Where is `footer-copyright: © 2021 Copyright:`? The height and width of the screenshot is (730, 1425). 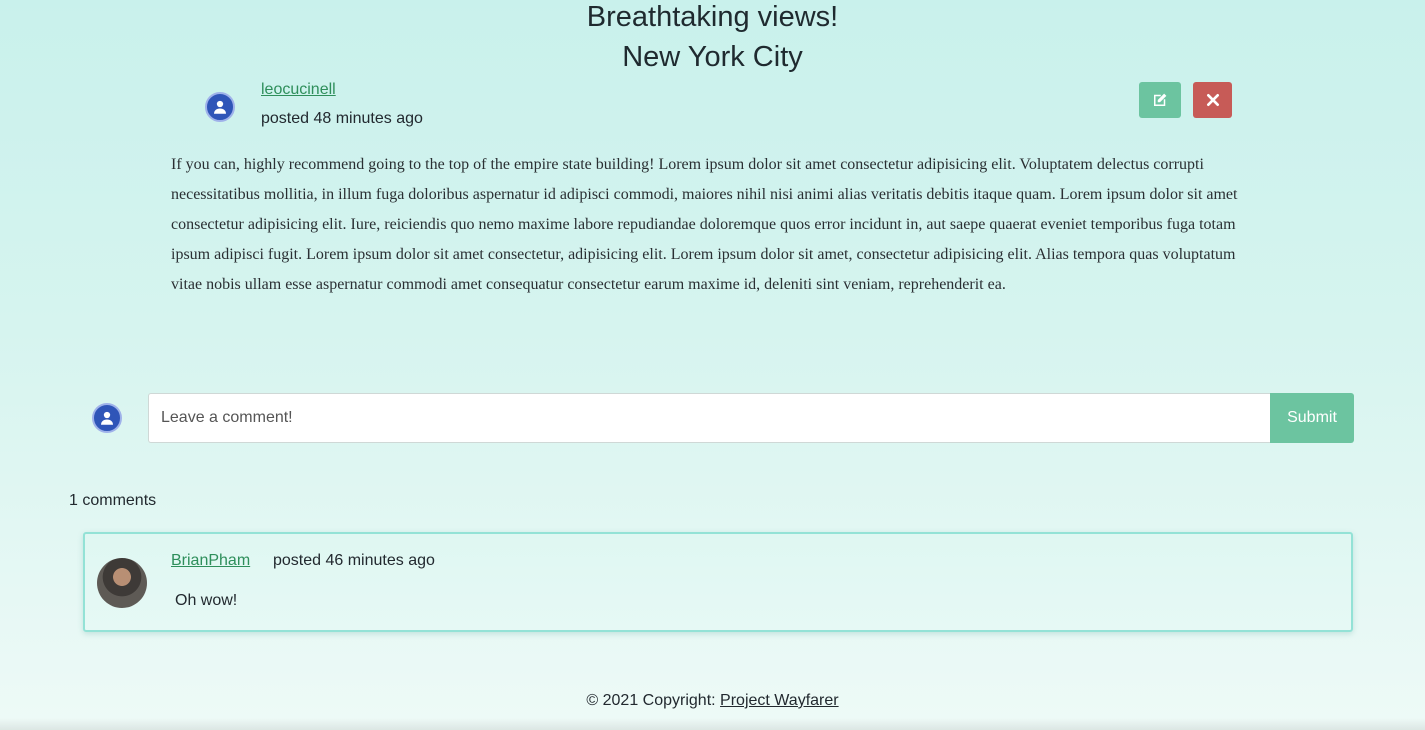 footer-copyright: © 2021 Copyright: is located at coordinates (651, 700).